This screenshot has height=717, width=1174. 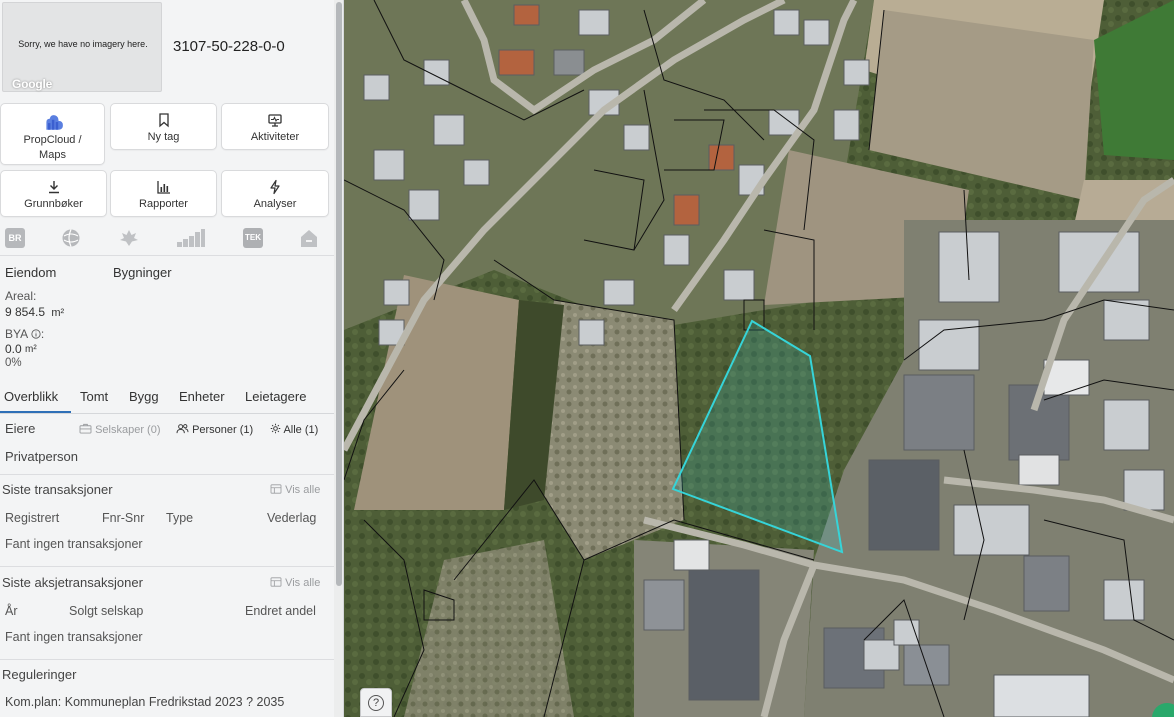 I want to click on col-registrert: Registrert, so click(x=32, y=518).